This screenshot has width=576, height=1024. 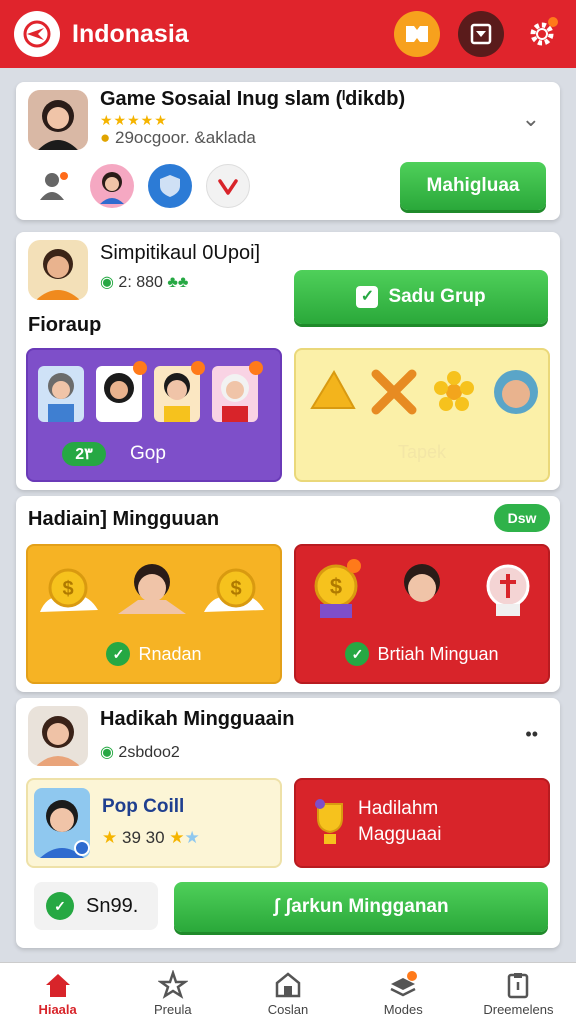 I want to click on nav-home-label: Hiaala, so click(x=57, y=1009).